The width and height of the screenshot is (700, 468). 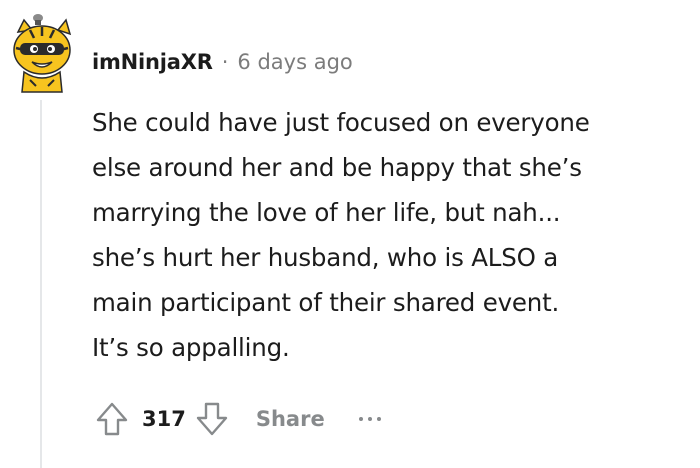 I want to click on more-options-button, so click(x=369, y=419).